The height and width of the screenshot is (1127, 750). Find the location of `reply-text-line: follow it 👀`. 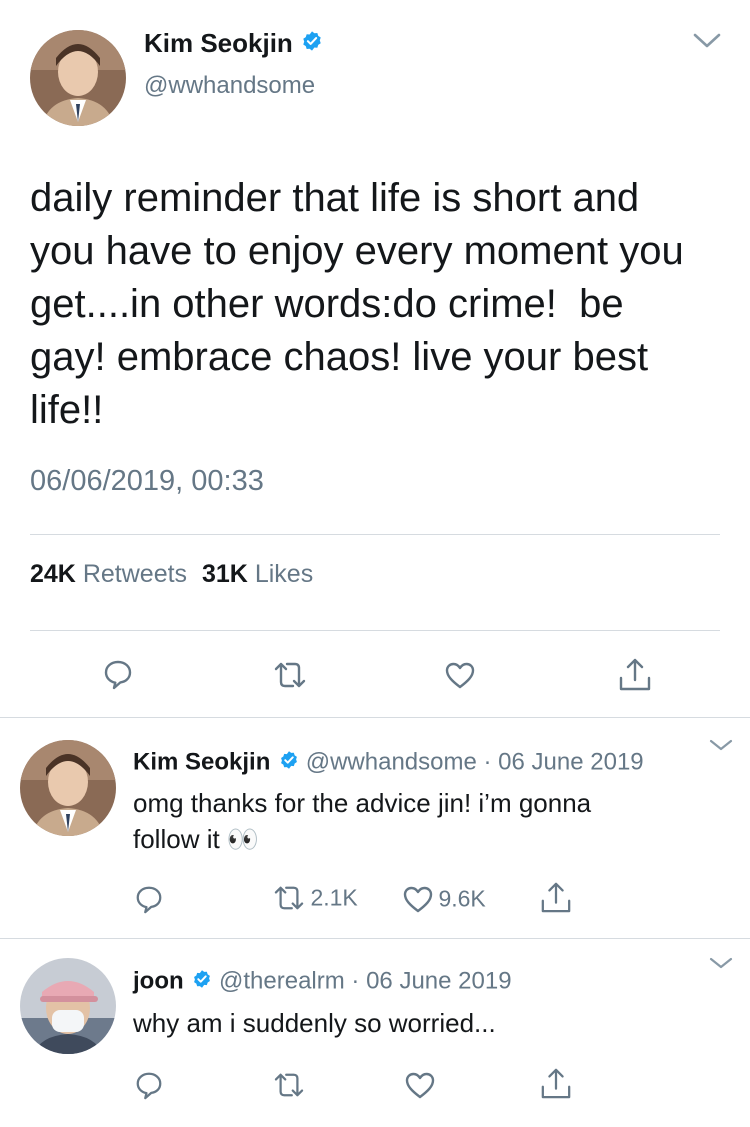

reply-text-line: follow it 👀 is located at coordinates (196, 839).